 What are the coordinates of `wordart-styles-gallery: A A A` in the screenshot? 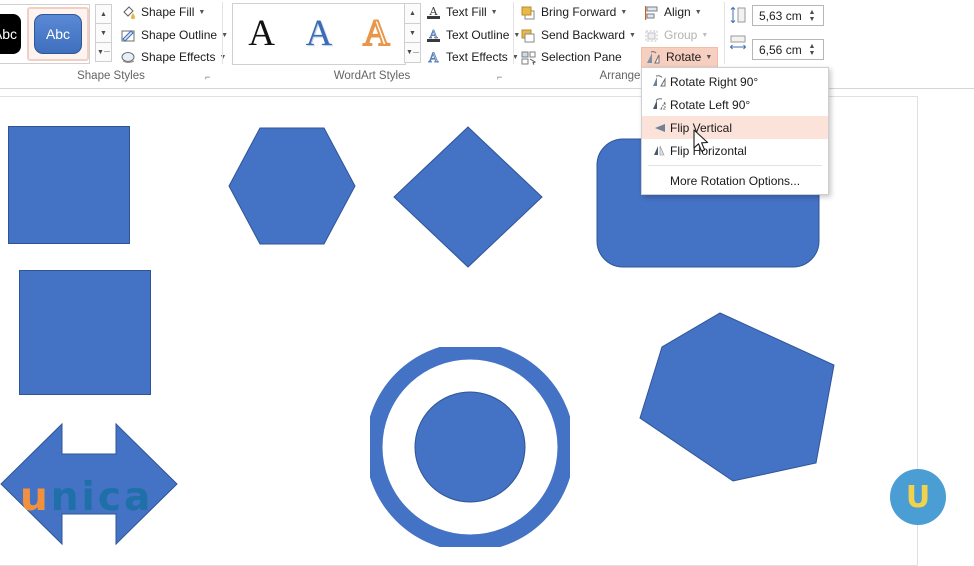 It's located at (319, 34).